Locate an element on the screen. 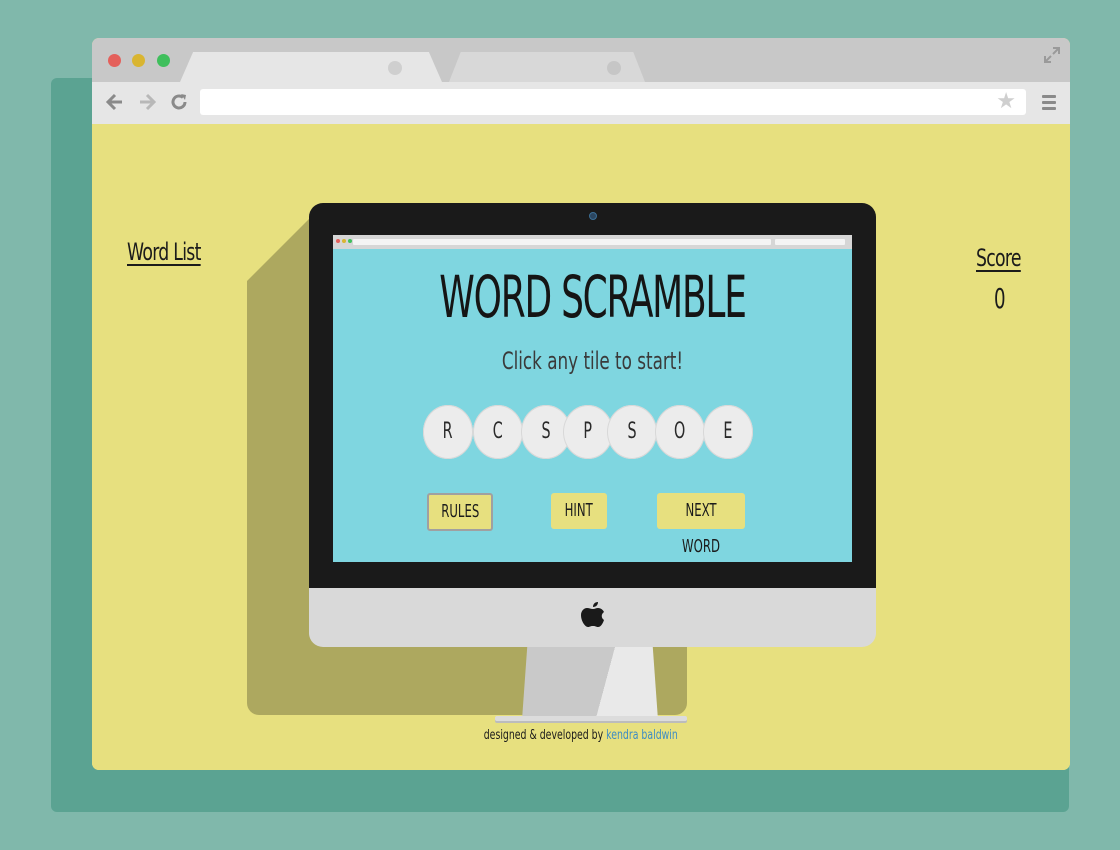 The width and height of the screenshot is (1120, 850). apple-logo-icon is located at coordinates (593, 617).